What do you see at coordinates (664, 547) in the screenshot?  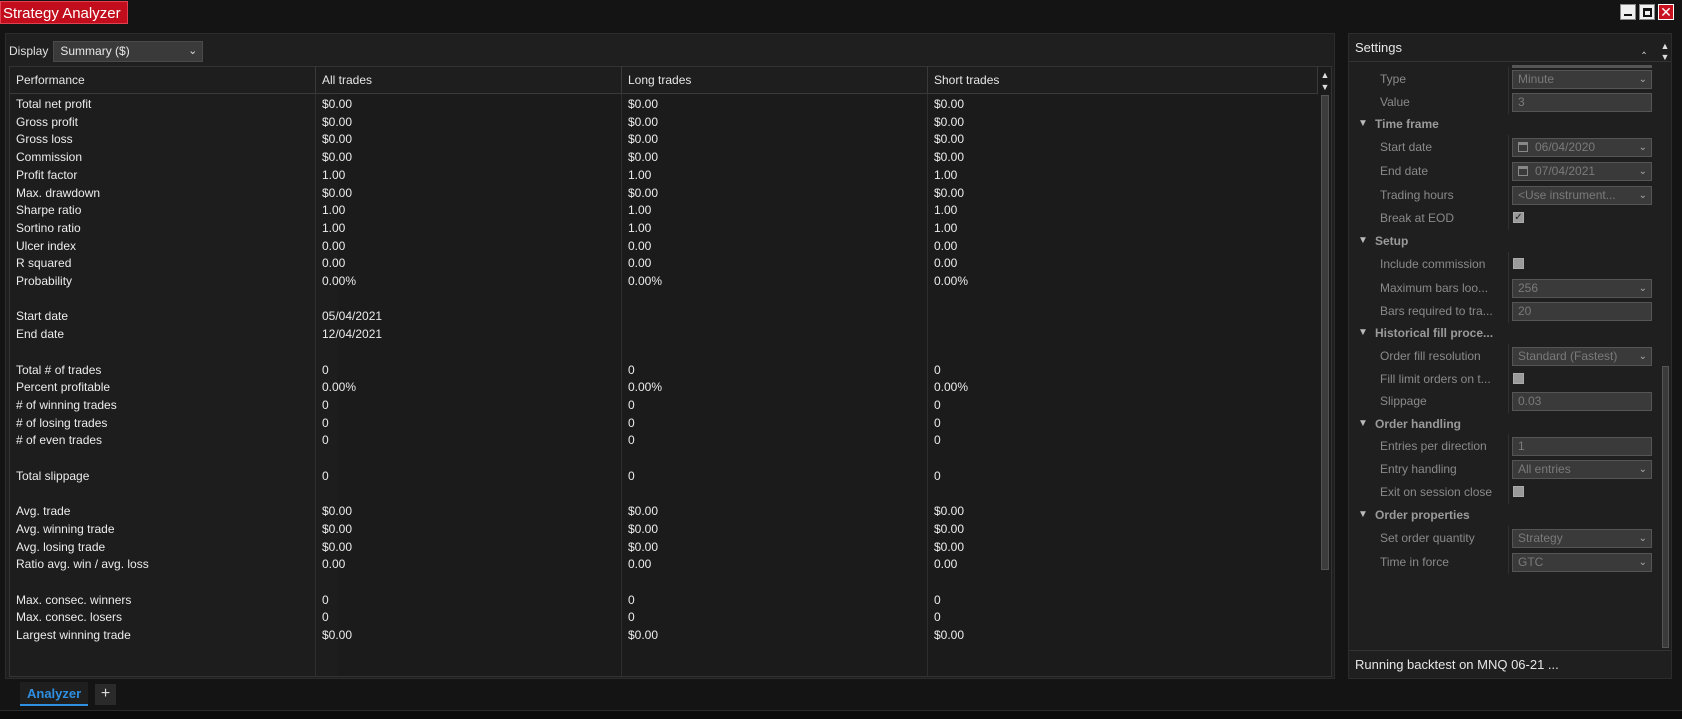 I see `table-row: Avg. losing trade $0.00 $0.00 $0.00` at bounding box center [664, 547].